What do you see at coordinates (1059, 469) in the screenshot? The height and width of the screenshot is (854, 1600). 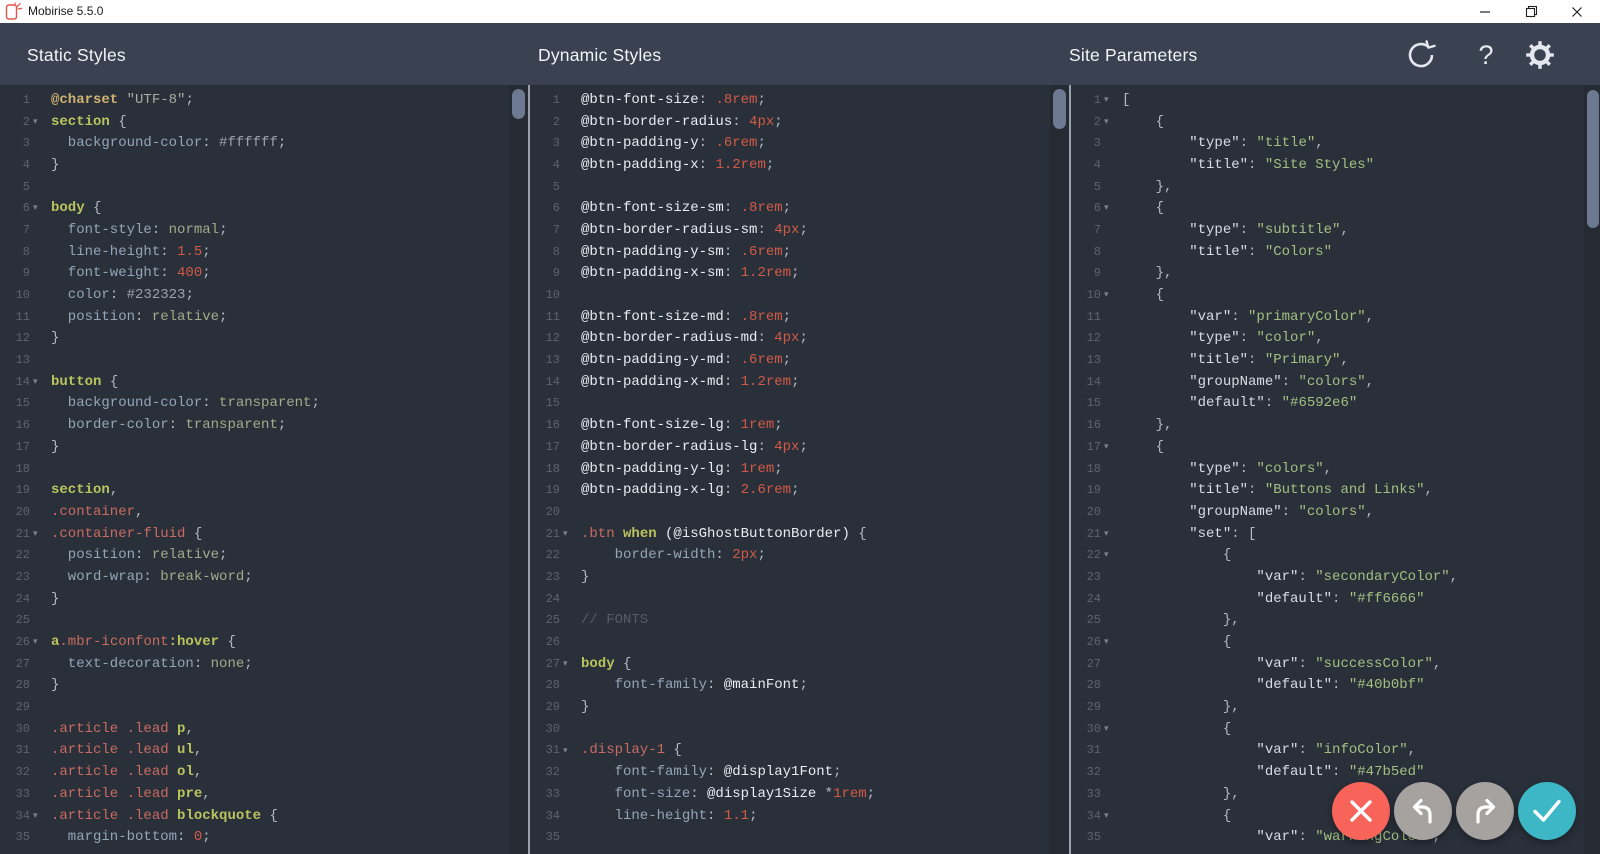 I see `scrollbar-dynamic-styles` at bounding box center [1059, 469].